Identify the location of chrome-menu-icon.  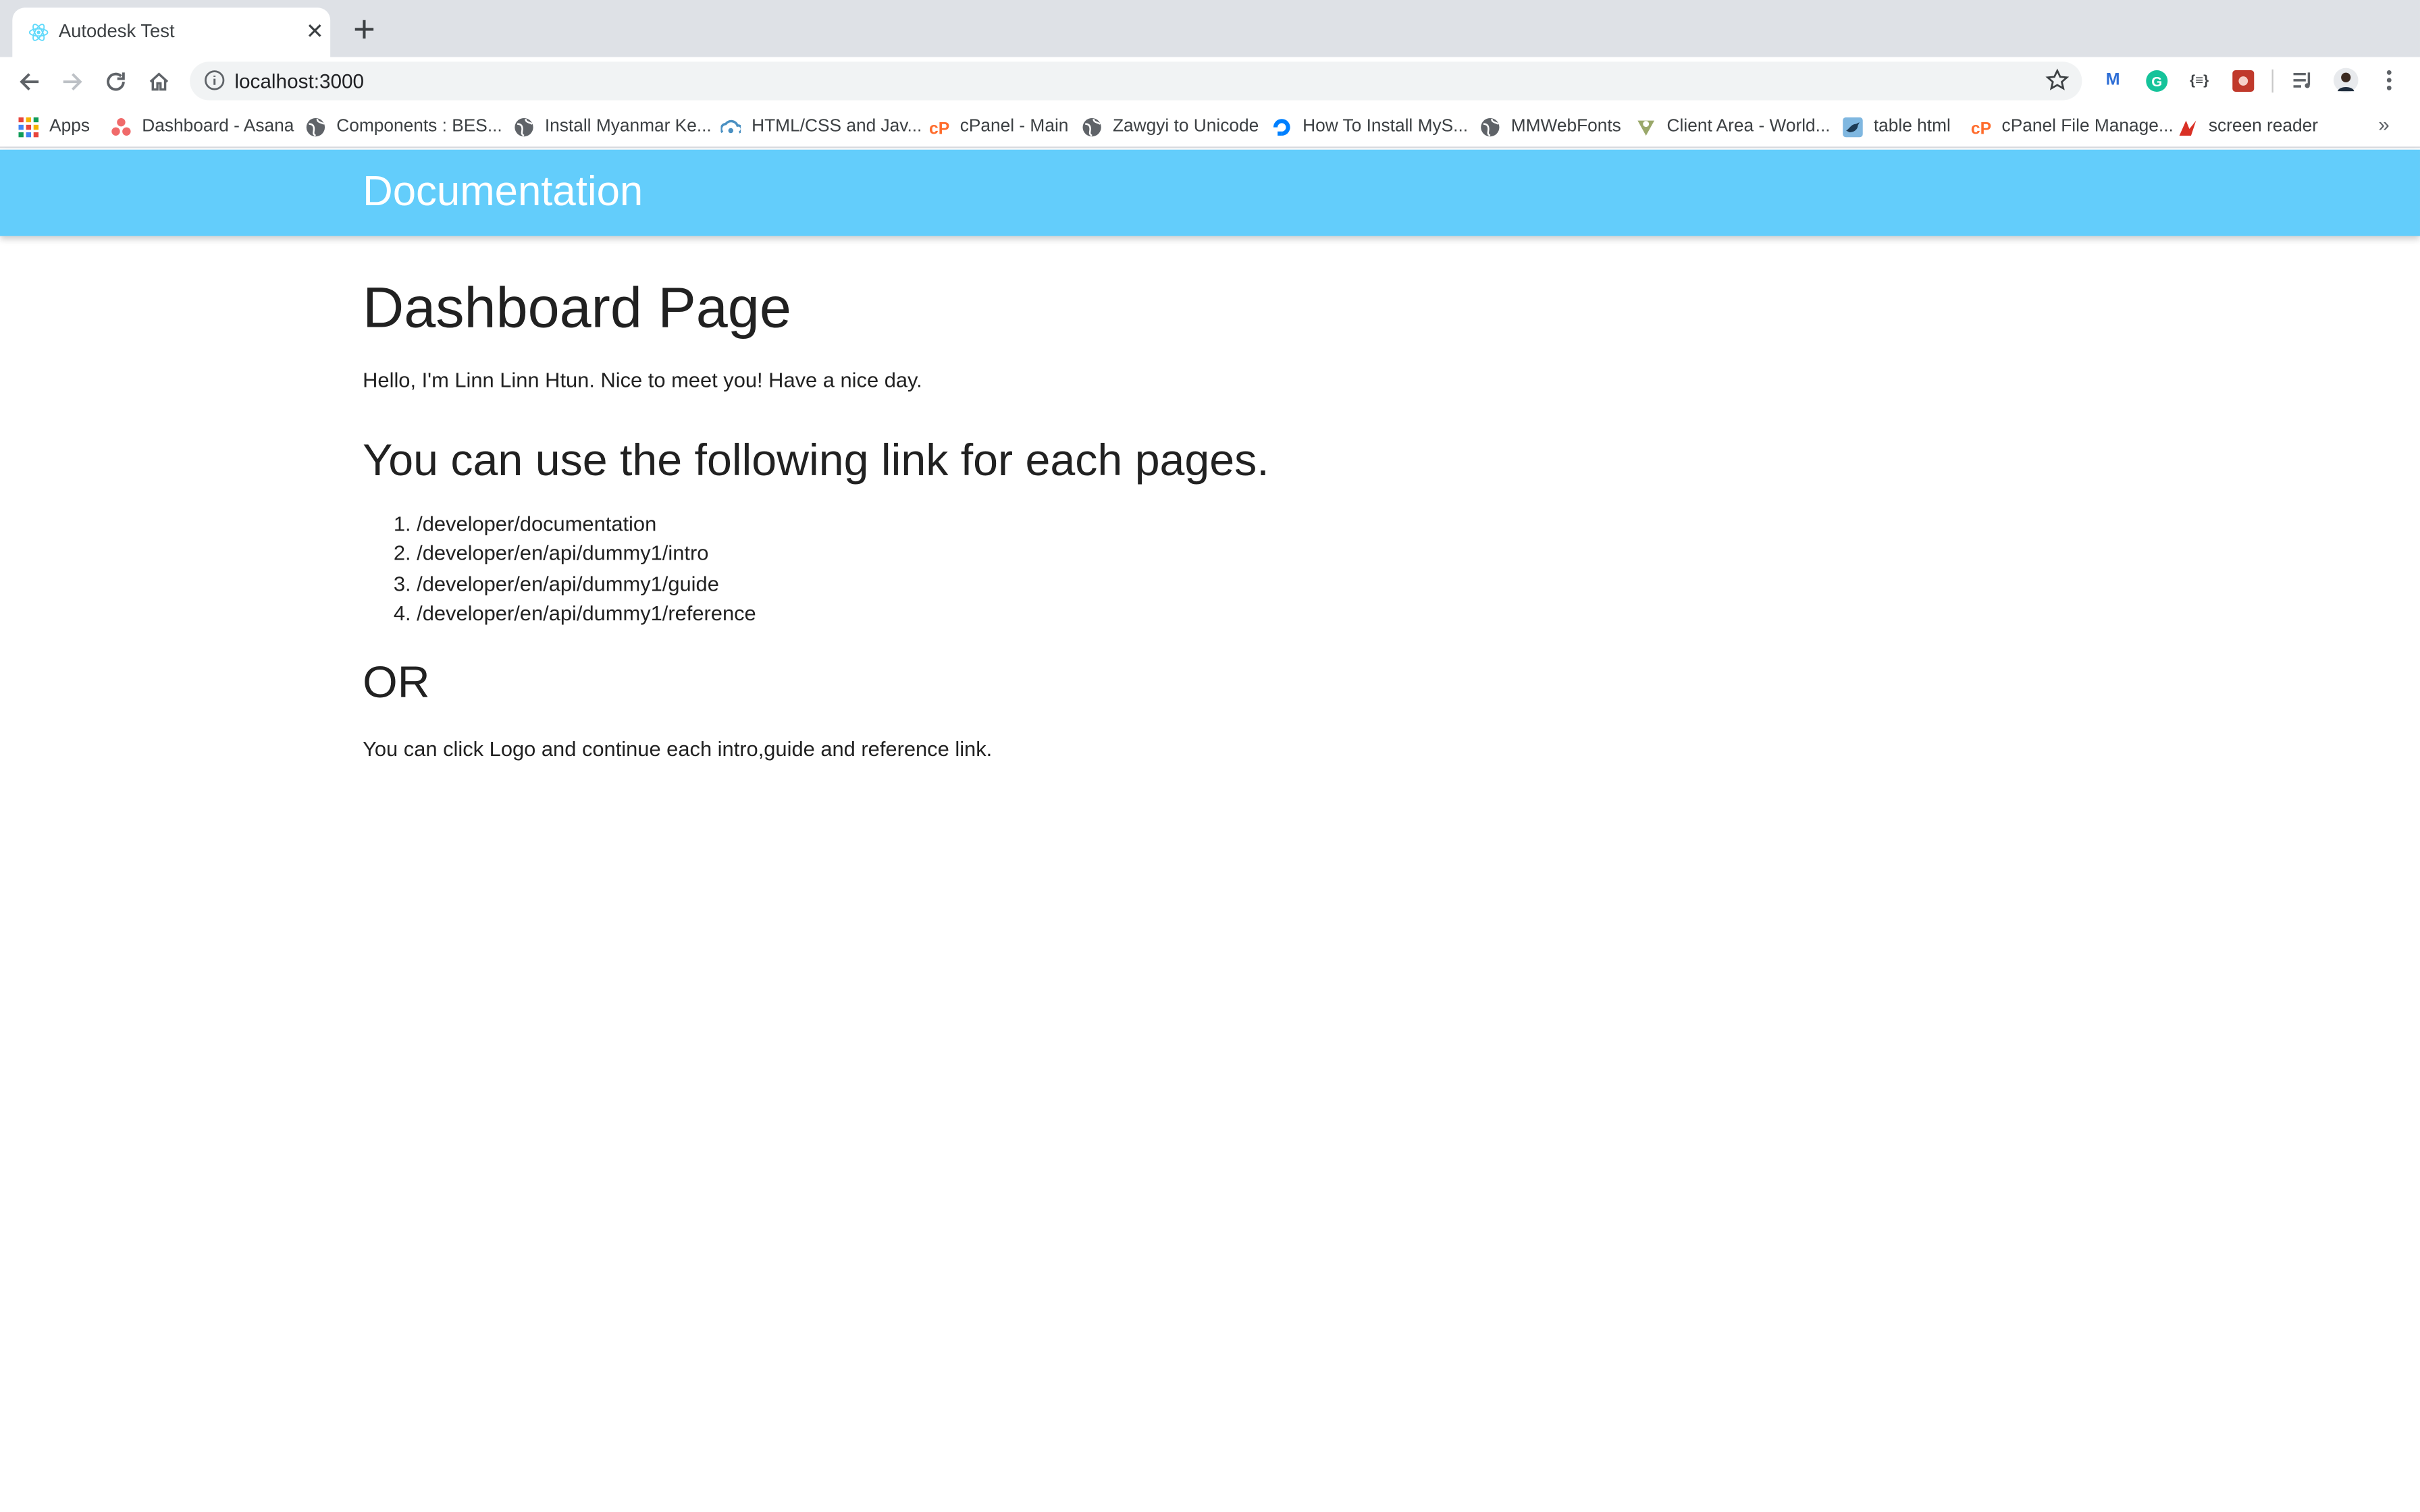
(2389, 80).